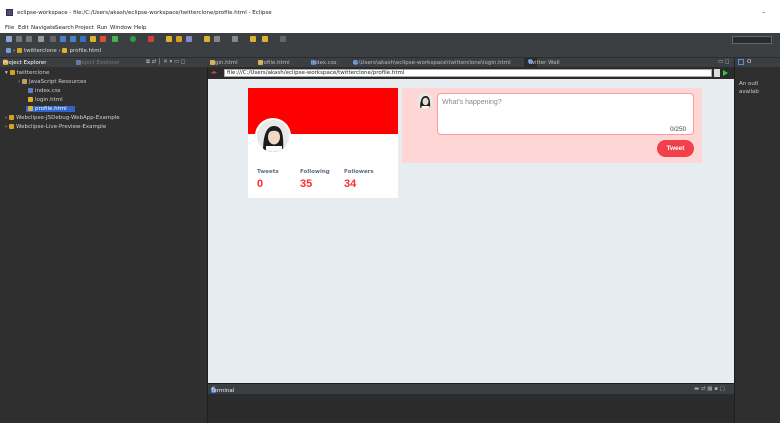  What do you see at coordinates (29, 39) in the screenshot?
I see `save-all-icon` at bounding box center [29, 39].